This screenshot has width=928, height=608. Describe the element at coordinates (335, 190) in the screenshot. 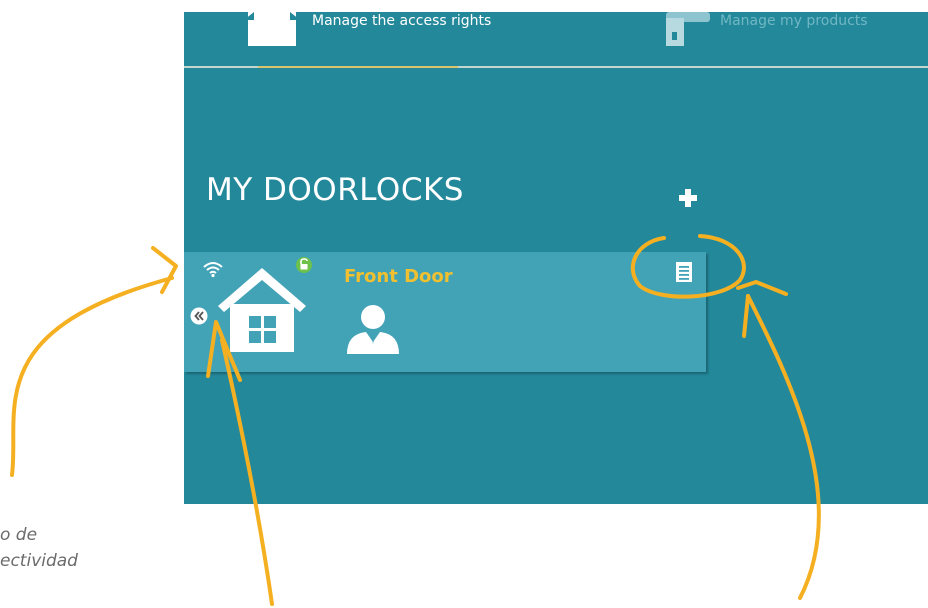

I see `page-title: MY DOORLOCKS` at that location.